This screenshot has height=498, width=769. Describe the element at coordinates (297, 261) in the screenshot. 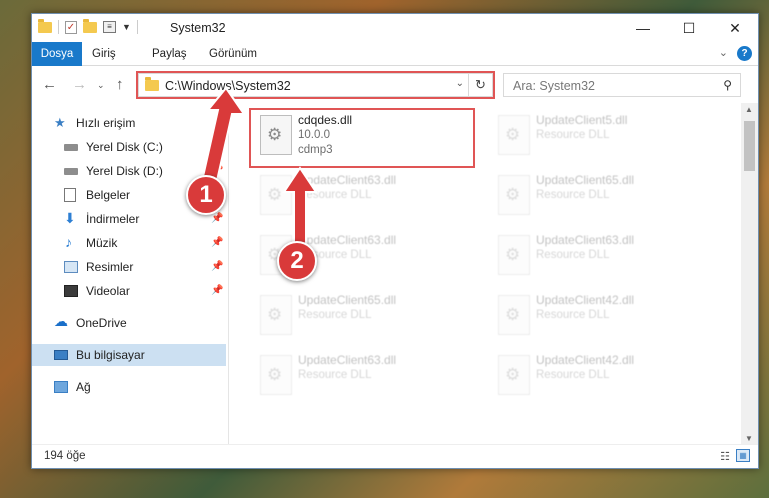

I see `annotation-badge-2: 2` at that location.